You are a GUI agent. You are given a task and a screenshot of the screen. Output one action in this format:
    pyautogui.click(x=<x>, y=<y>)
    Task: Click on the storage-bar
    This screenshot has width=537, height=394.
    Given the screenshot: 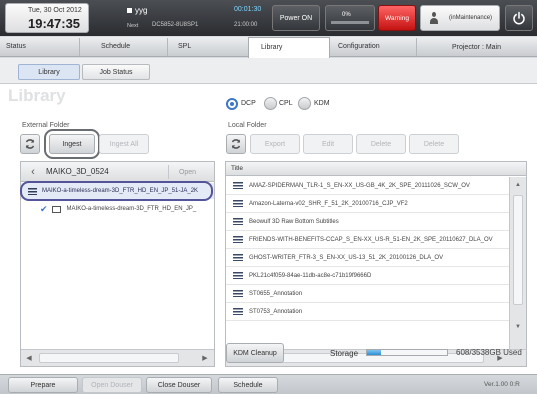 What is the action you would take?
    pyautogui.click(x=407, y=352)
    